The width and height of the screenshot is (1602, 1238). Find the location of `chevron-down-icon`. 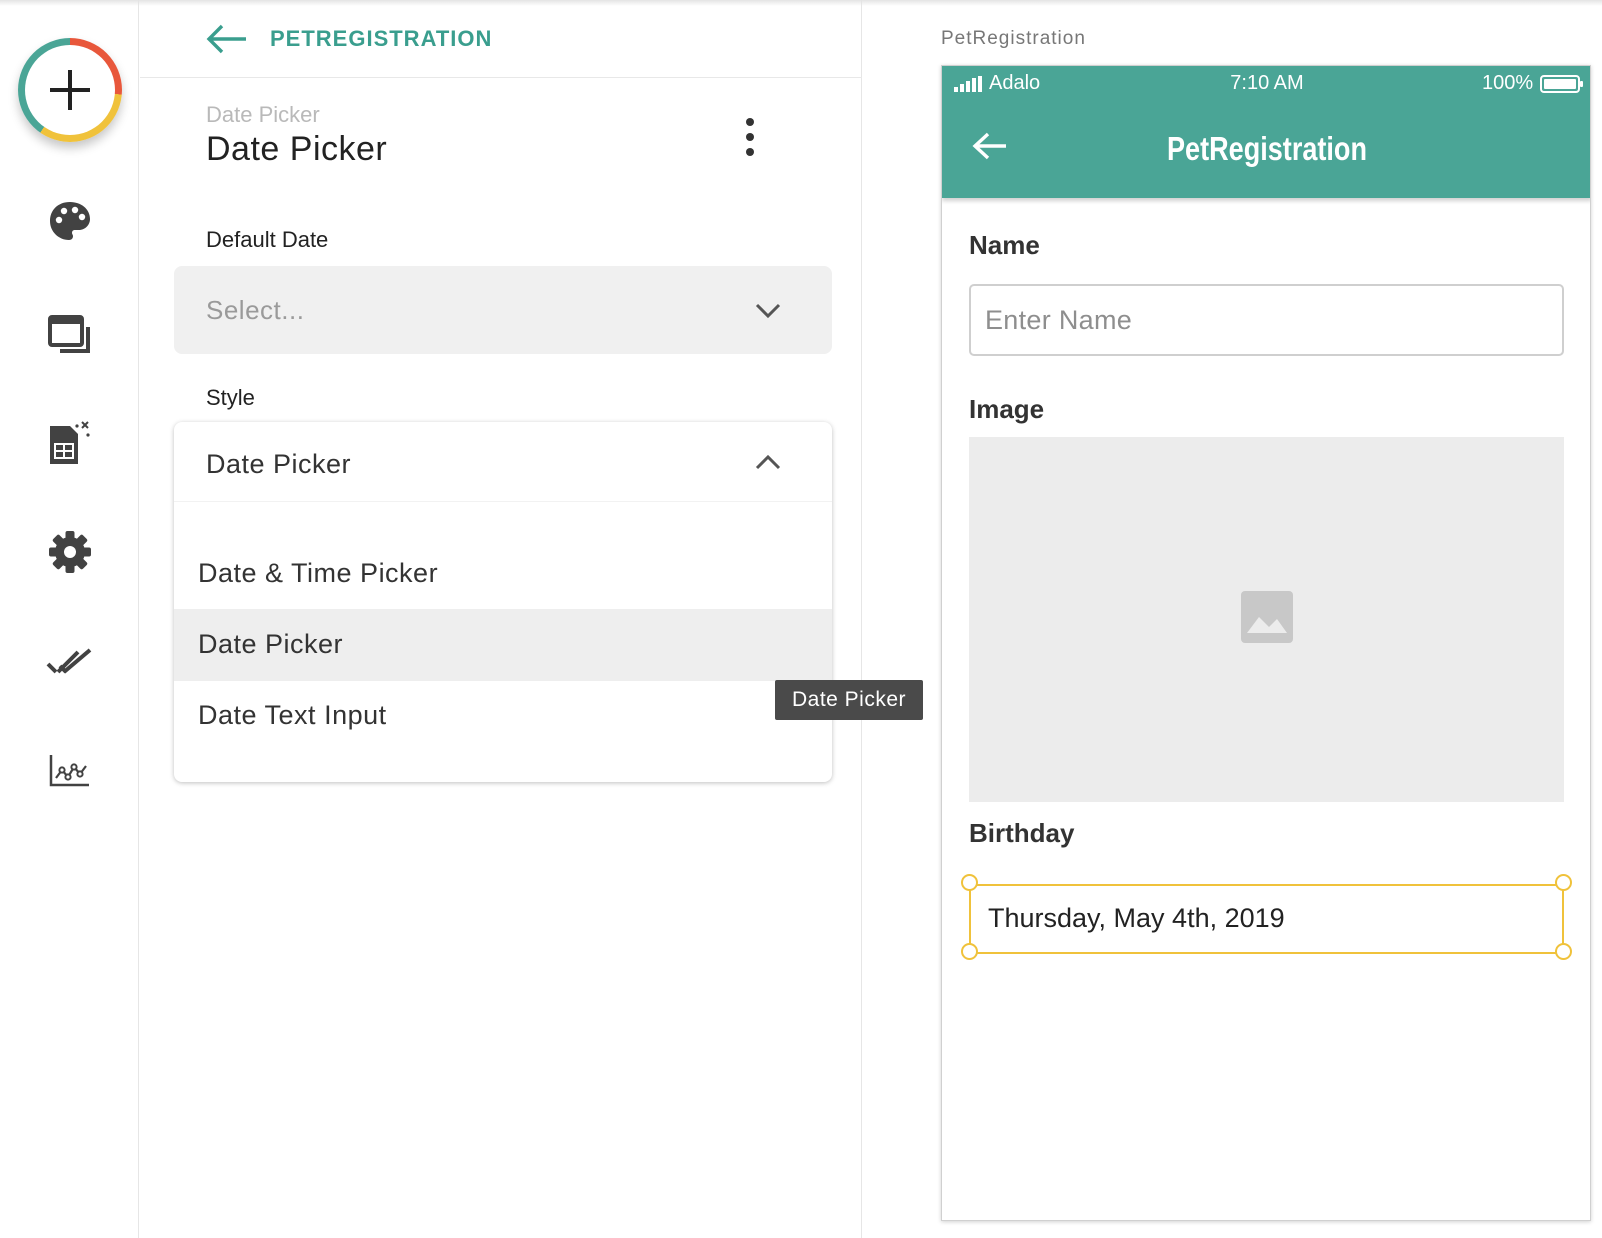

chevron-down-icon is located at coordinates (768, 311).